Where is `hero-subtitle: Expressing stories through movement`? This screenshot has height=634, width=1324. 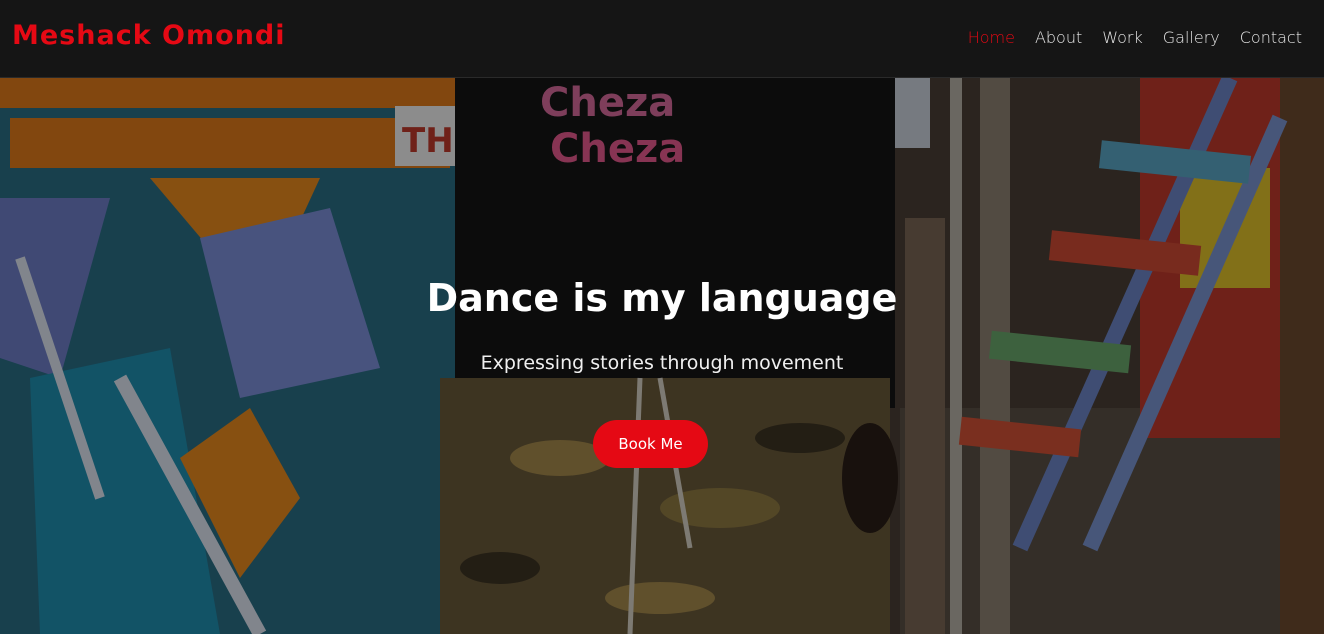
hero-subtitle: Expressing stories through movement is located at coordinates (662, 363).